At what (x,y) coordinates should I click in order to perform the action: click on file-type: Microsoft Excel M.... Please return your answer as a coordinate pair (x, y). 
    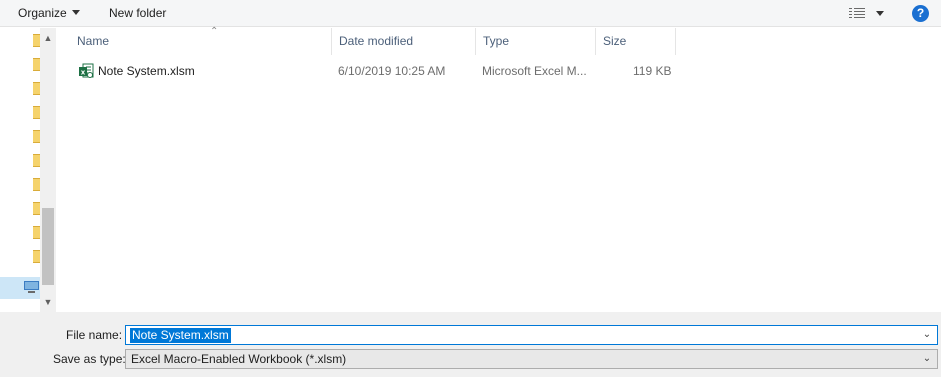
    Looking at the image, I should click on (534, 71).